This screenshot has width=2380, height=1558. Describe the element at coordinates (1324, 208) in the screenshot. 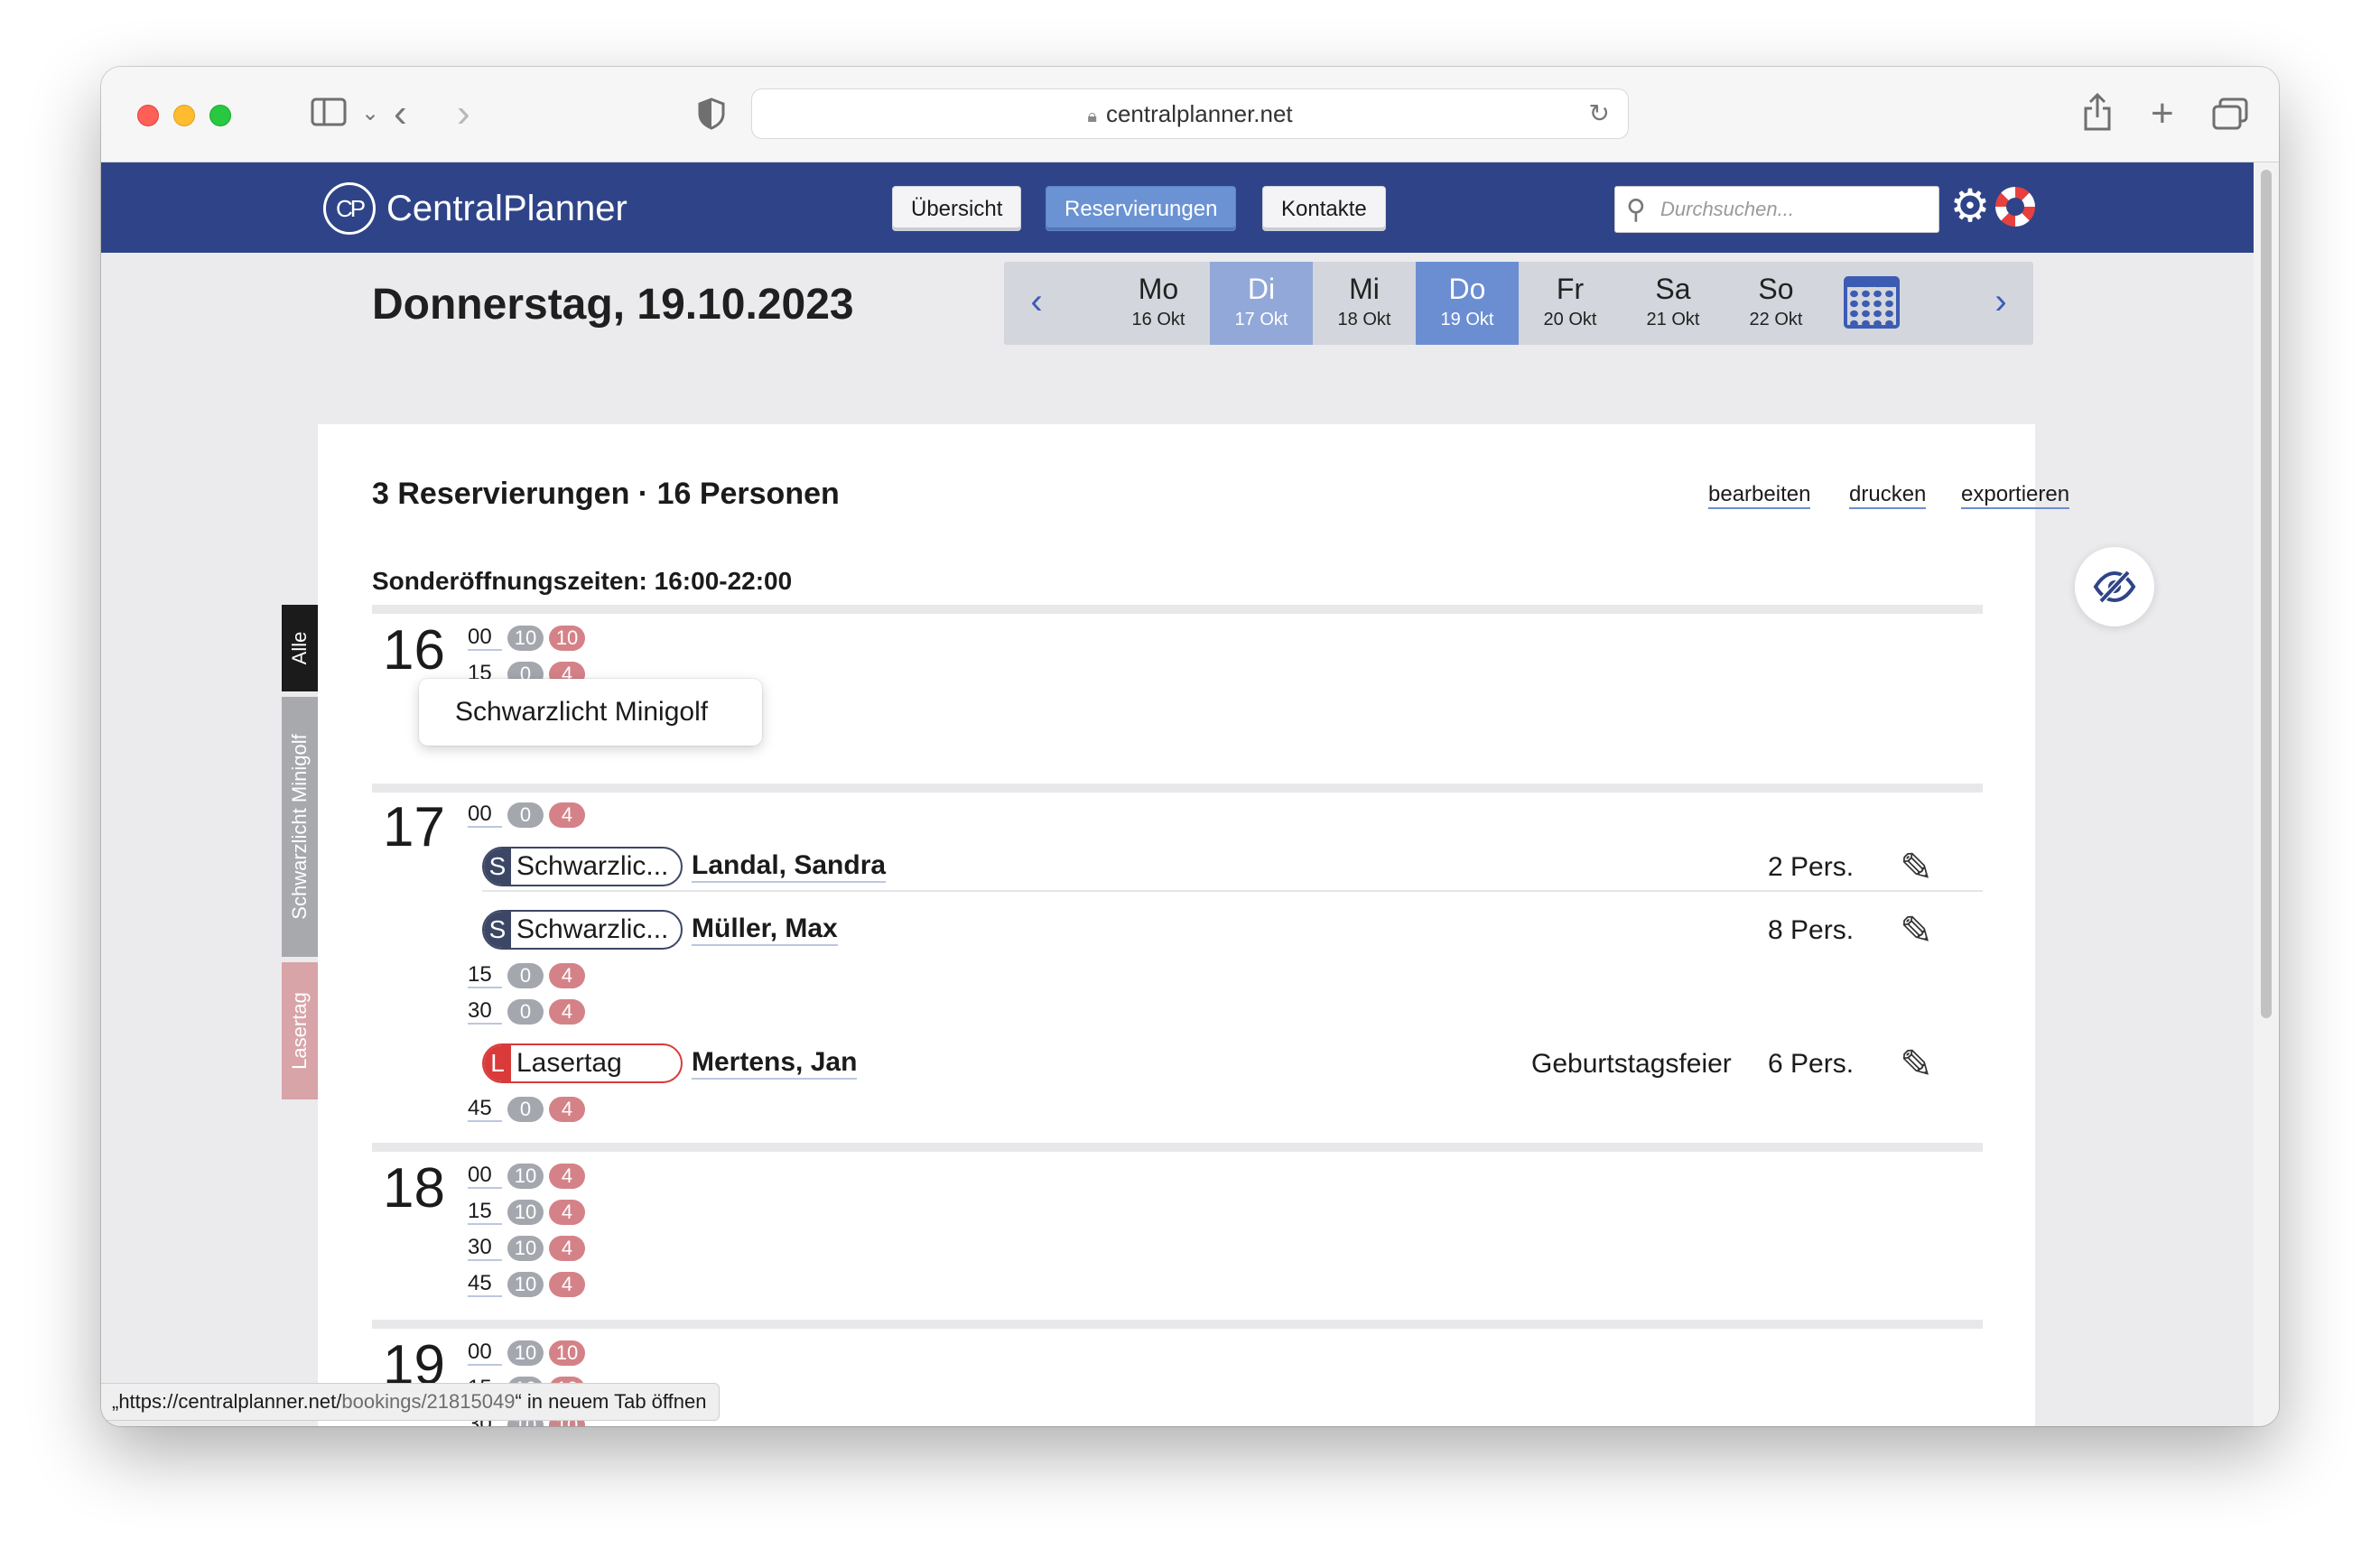

I see `nav-contacts-button: Kontakte` at that location.